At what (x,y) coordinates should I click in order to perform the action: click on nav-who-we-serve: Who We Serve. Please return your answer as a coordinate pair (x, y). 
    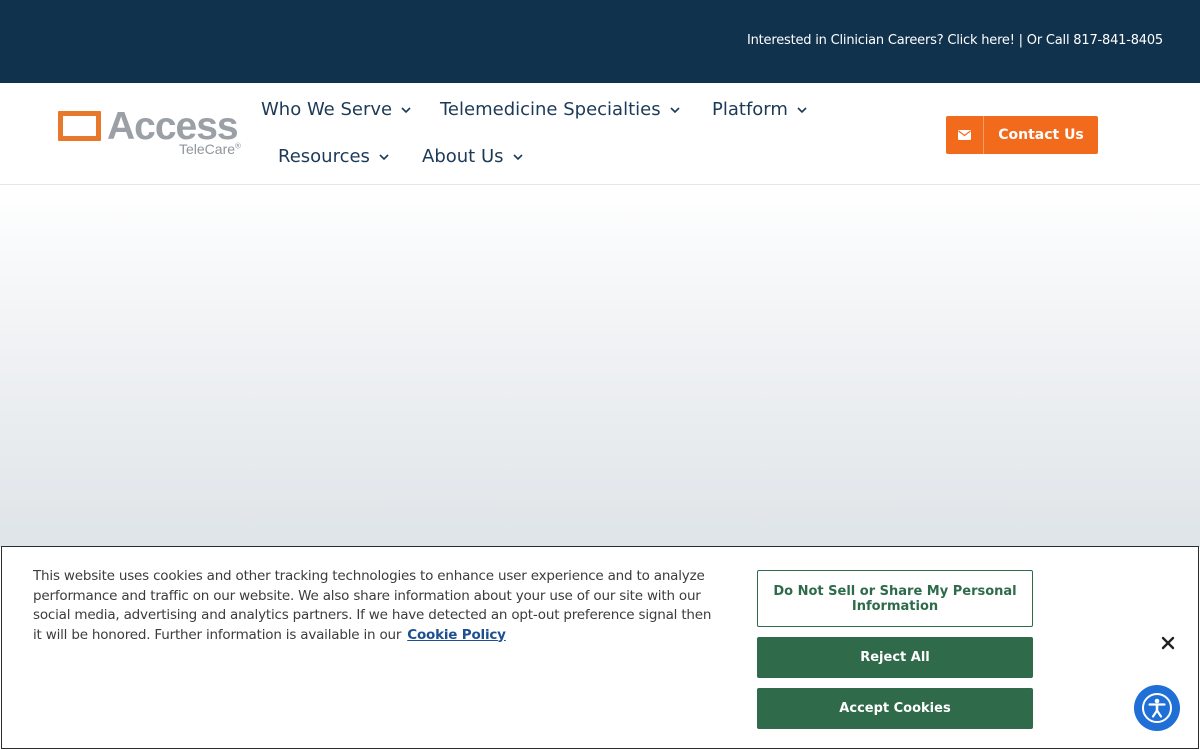
    Looking at the image, I should click on (336, 109).